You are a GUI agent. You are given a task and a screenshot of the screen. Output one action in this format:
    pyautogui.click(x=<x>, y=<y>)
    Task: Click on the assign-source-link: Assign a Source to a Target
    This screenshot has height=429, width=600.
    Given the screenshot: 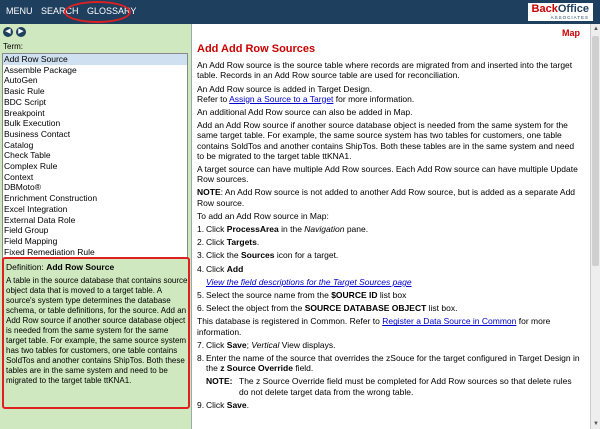 What is the action you would take?
    pyautogui.click(x=281, y=99)
    